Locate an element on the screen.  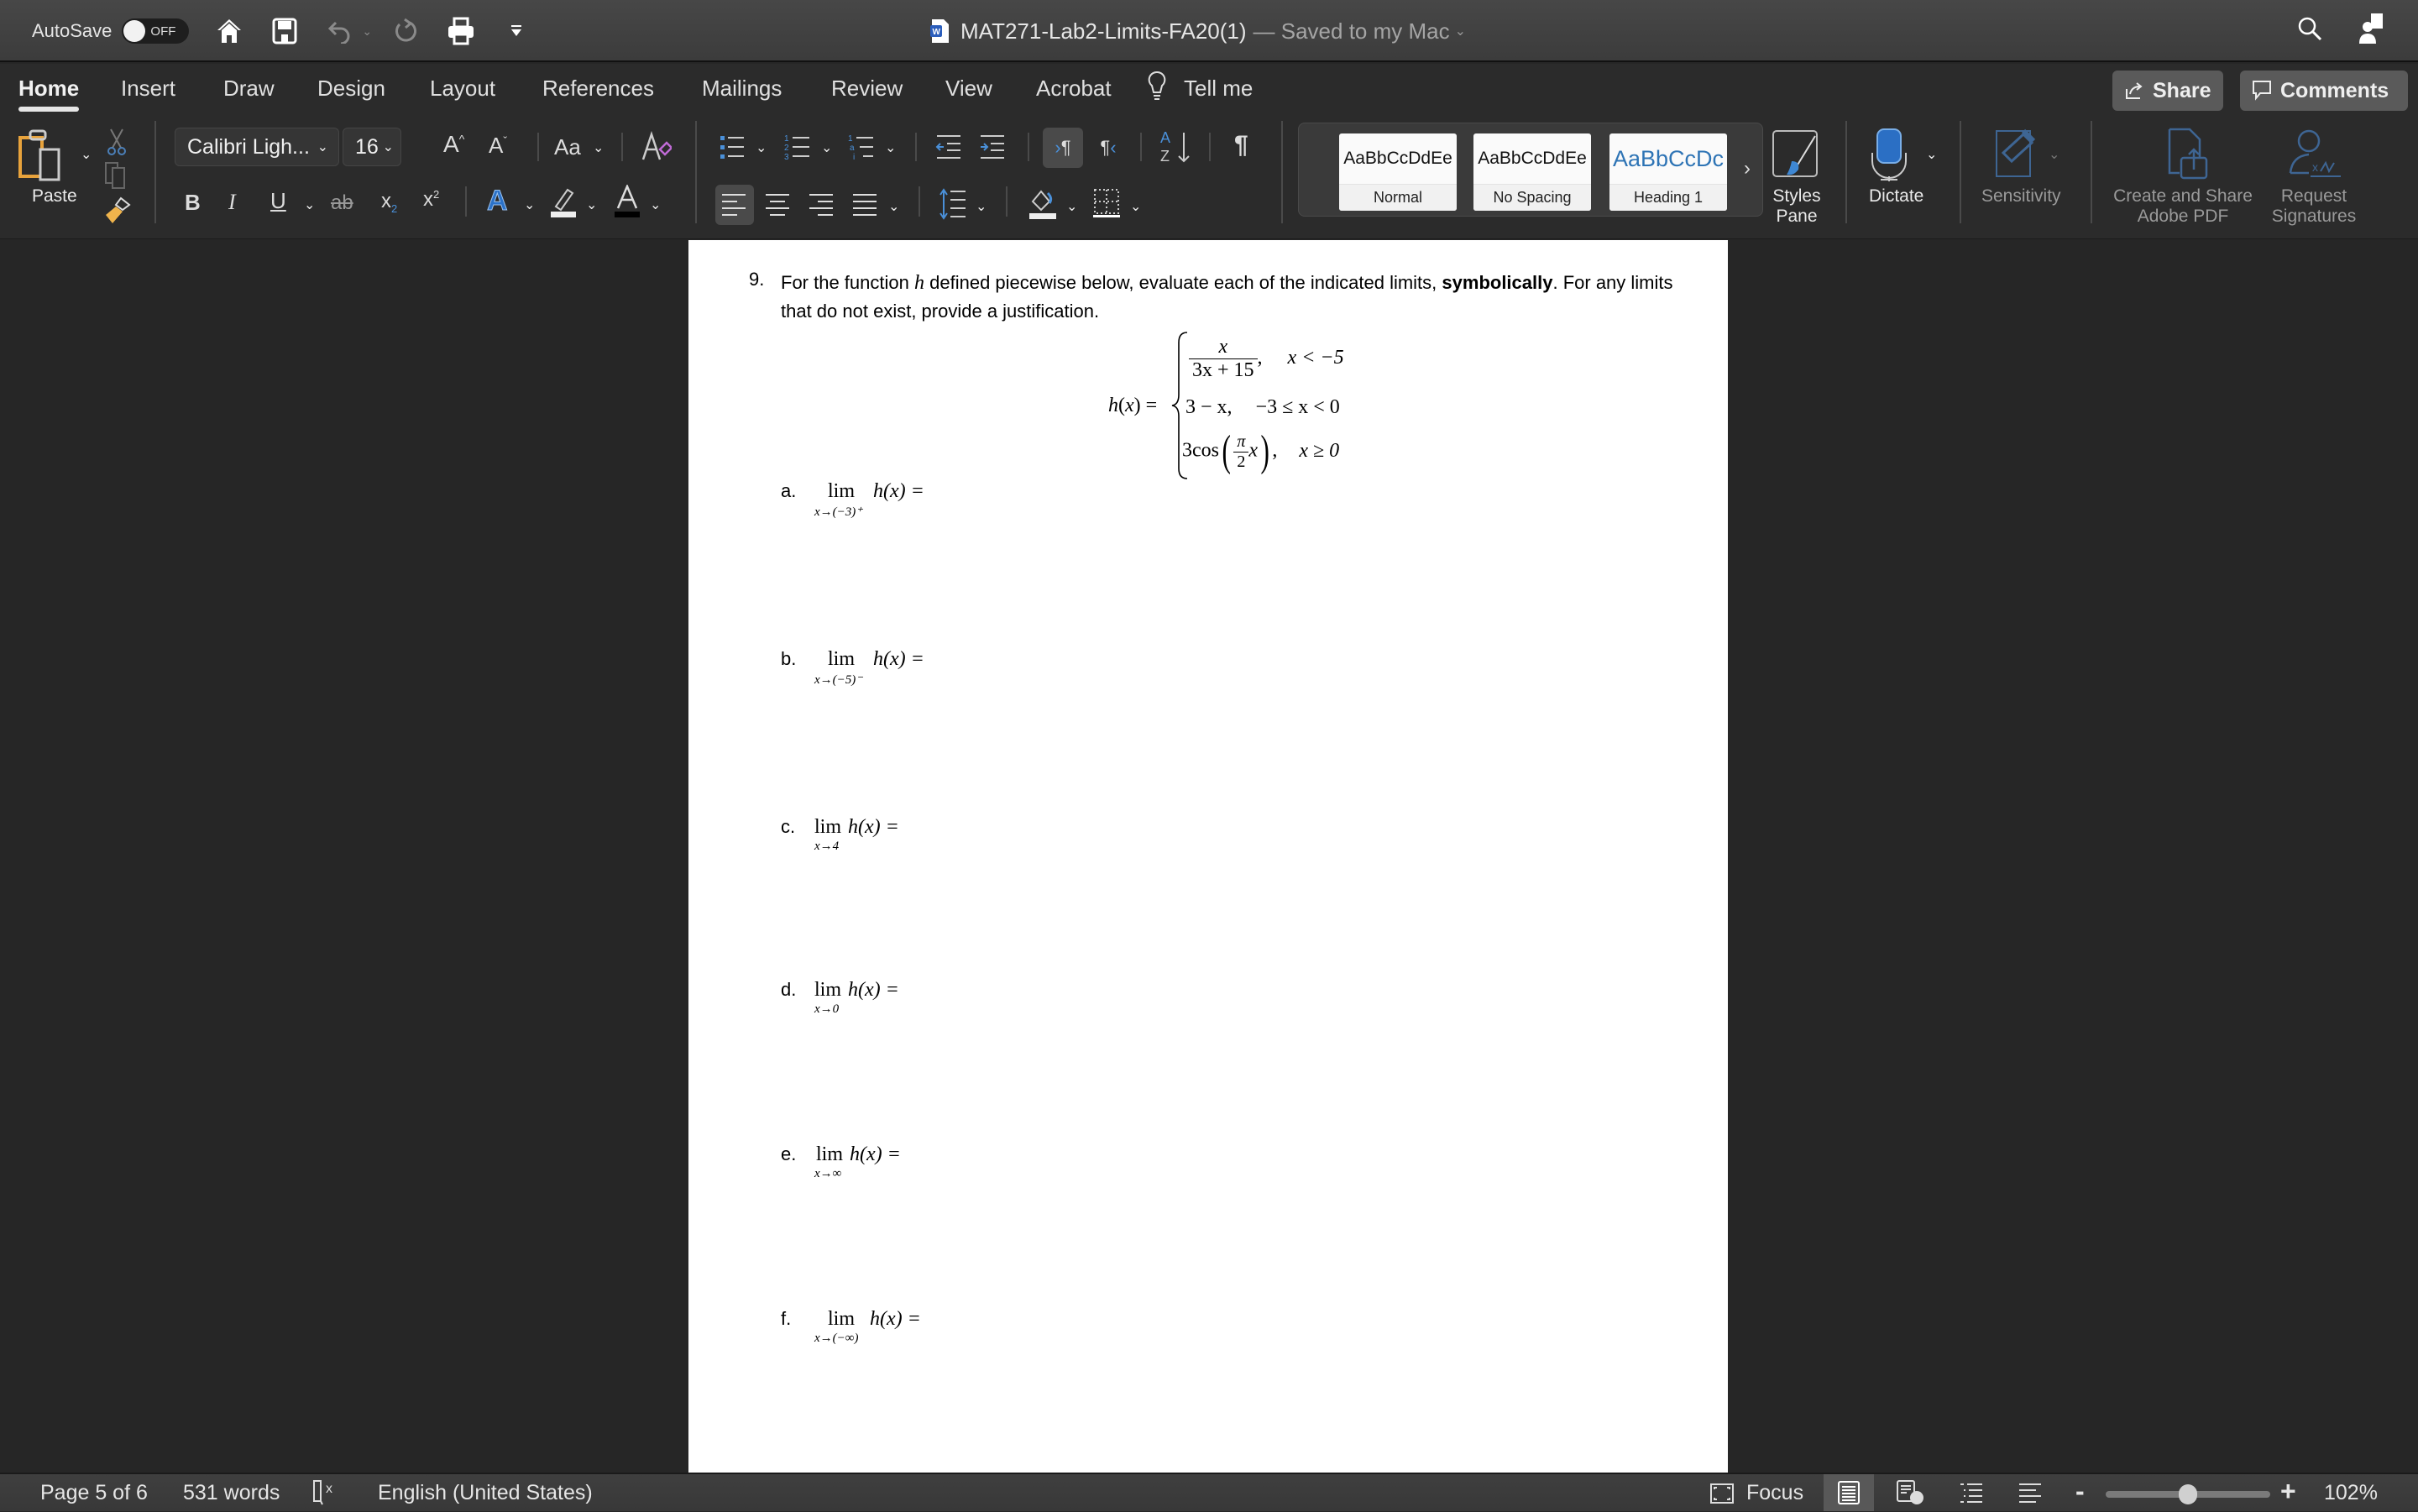
multilevel-dropdown-icon: ⌄ is located at coordinates (890, 147).